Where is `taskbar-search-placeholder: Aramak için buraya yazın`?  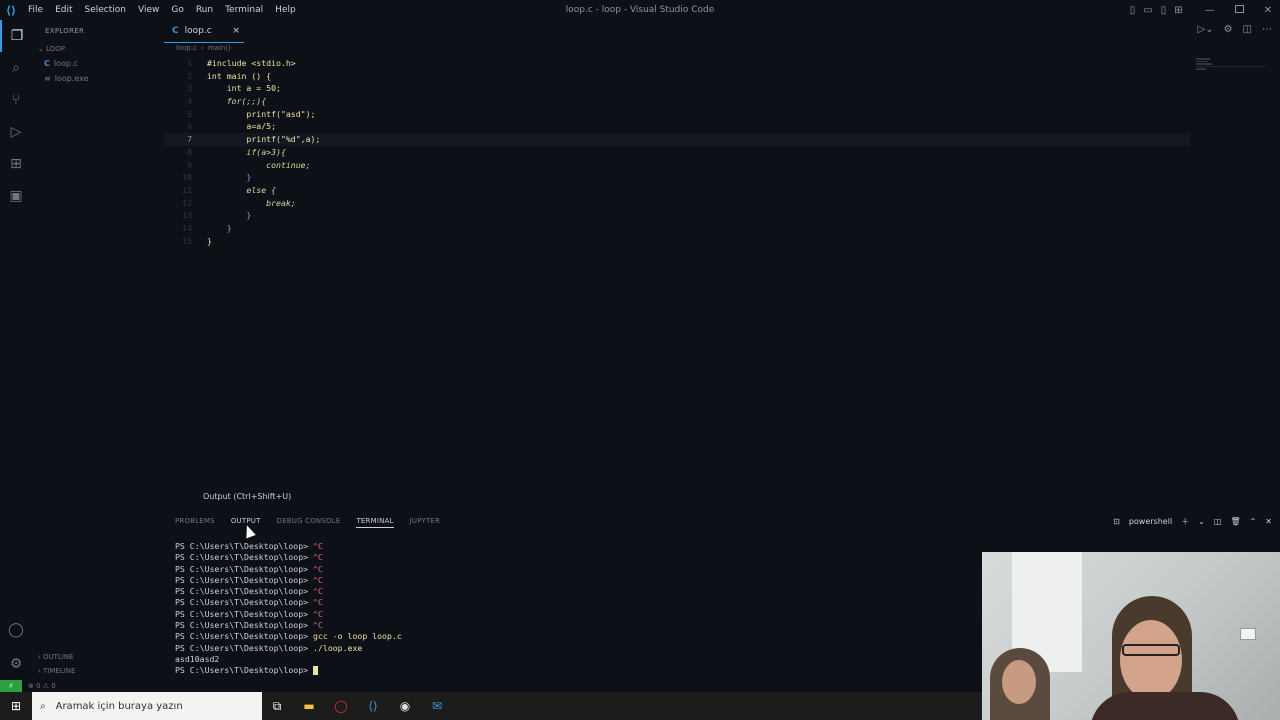
taskbar-search-placeholder: Aramak için buraya yazın is located at coordinates (119, 706).